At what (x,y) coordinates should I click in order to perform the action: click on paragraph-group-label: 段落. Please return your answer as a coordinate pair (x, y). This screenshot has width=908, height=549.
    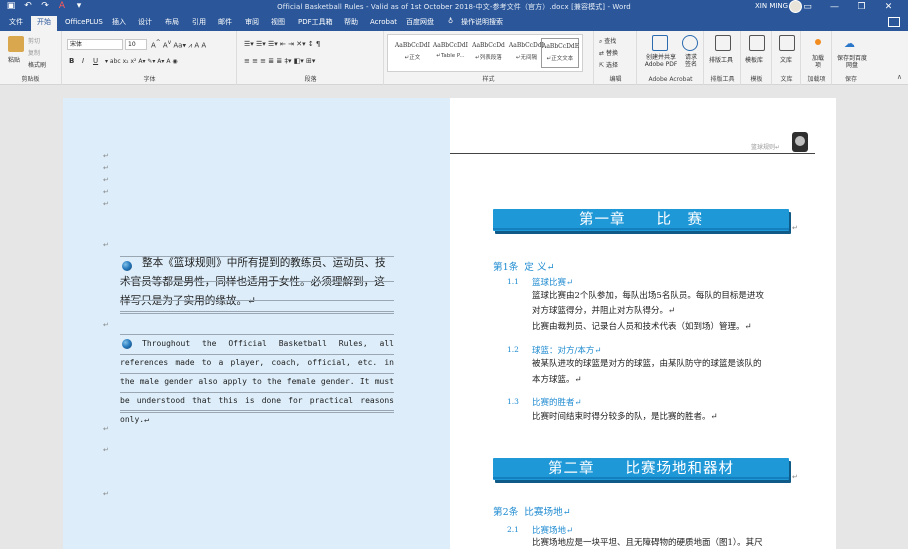
    Looking at the image, I should click on (310, 79).